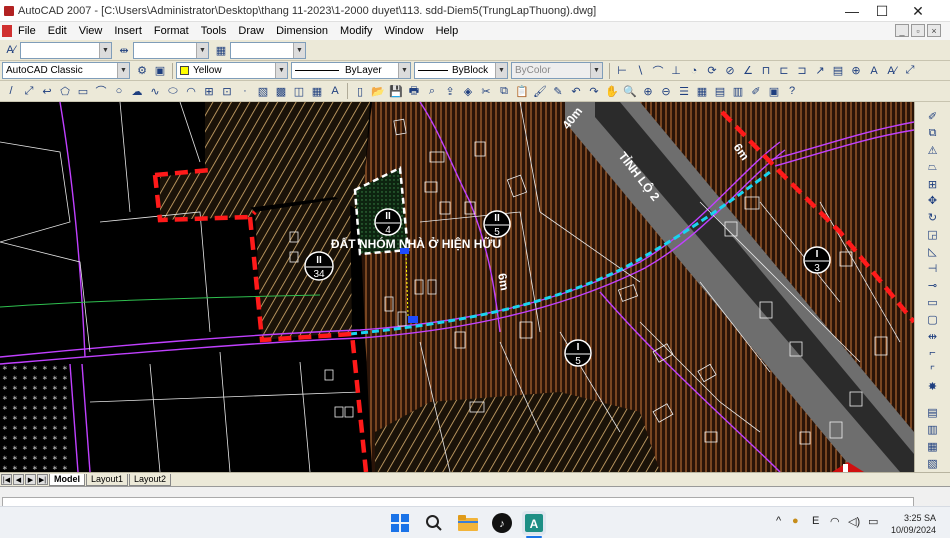  Describe the element at coordinates (910, 71) in the screenshot. I see `dim-update-icon: ⤢` at that location.